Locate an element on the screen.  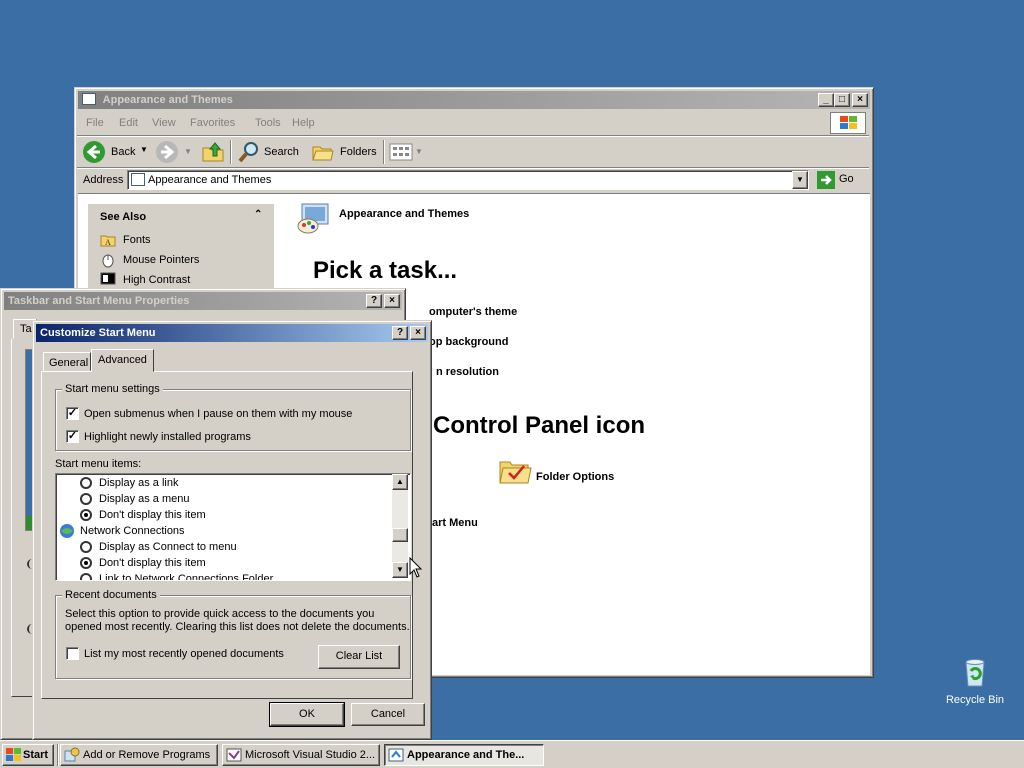
collapse-chevron-icon: ⌃ is located at coordinates (258, 214).